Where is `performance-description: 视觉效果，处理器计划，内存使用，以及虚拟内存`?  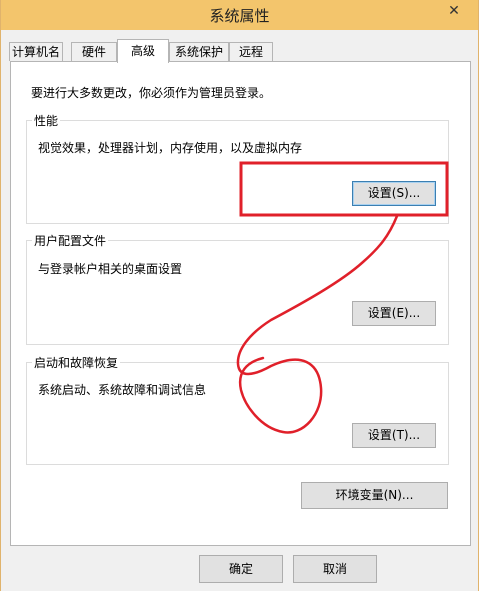 performance-description: 视觉效果，处理器计划，内存使用，以及虚拟内存 is located at coordinates (170, 148).